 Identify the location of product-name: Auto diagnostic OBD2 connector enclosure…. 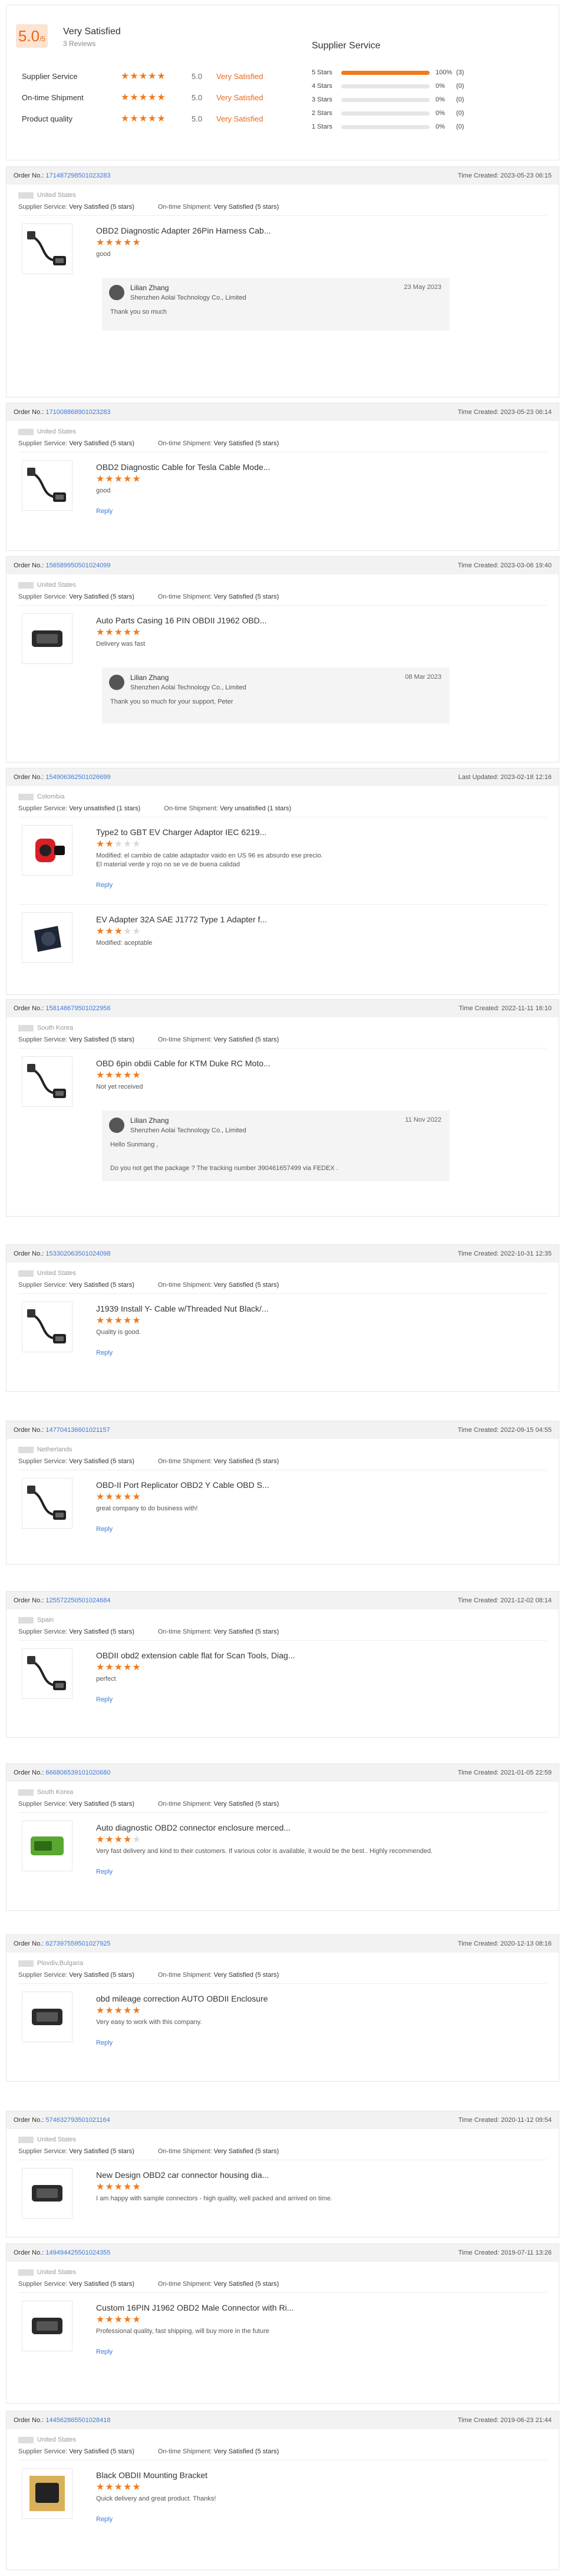
(193, 1827).